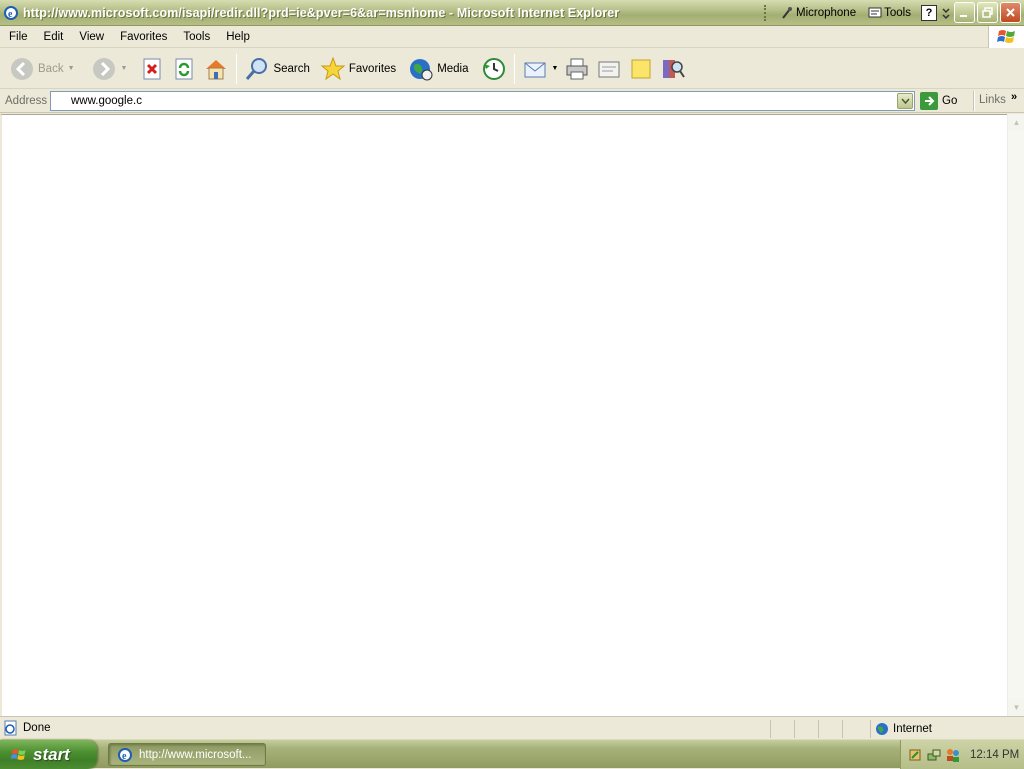 The width and height of the screenshot is (1024, 769). I want to click on standard-toolbar: Back ▼ ▼ Search Favorites Media ▼, so click(512, 69).